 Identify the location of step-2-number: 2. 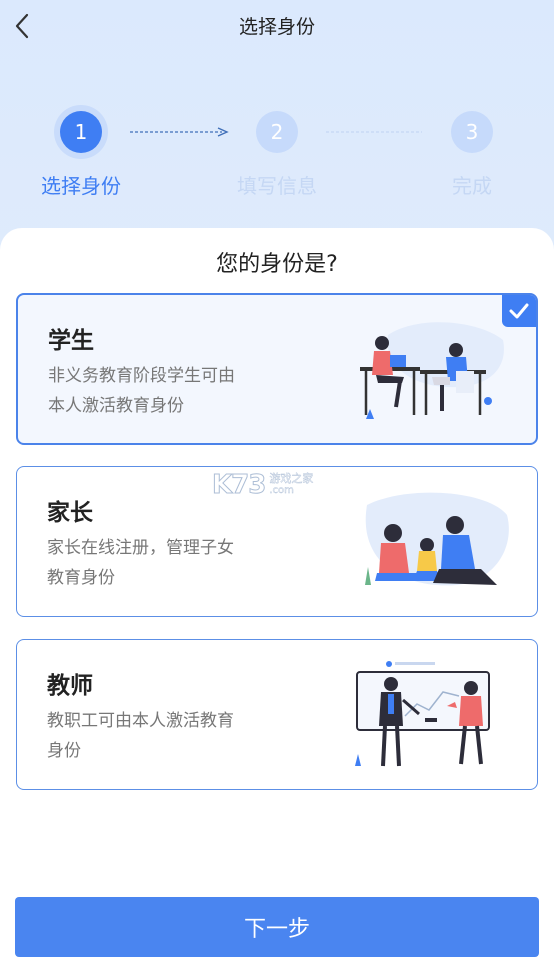
(277, 132).